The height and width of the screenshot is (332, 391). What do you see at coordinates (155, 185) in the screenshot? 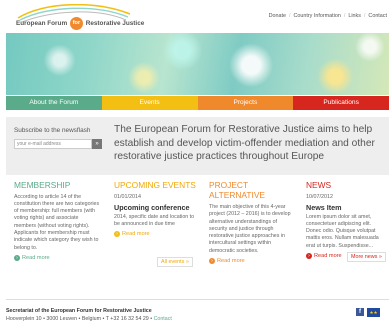
I see `events-heading: UPCOMING EVENTS` at bounding box center [155, 185].